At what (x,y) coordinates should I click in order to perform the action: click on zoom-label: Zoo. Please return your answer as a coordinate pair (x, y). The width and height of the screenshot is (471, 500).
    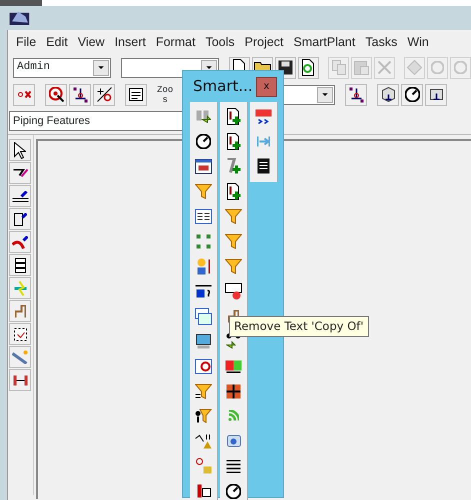
    Looking at the image, I should click on (165, 89).